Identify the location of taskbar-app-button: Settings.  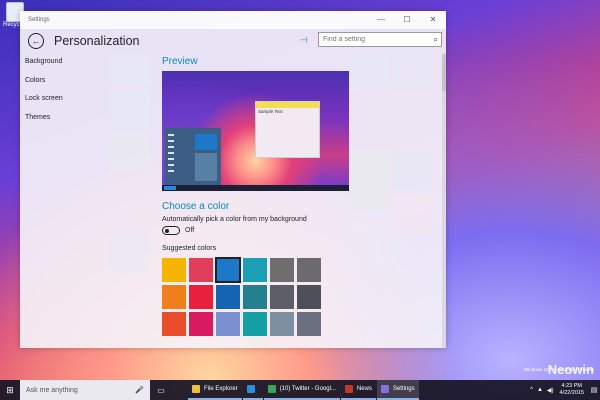
(397, 390).